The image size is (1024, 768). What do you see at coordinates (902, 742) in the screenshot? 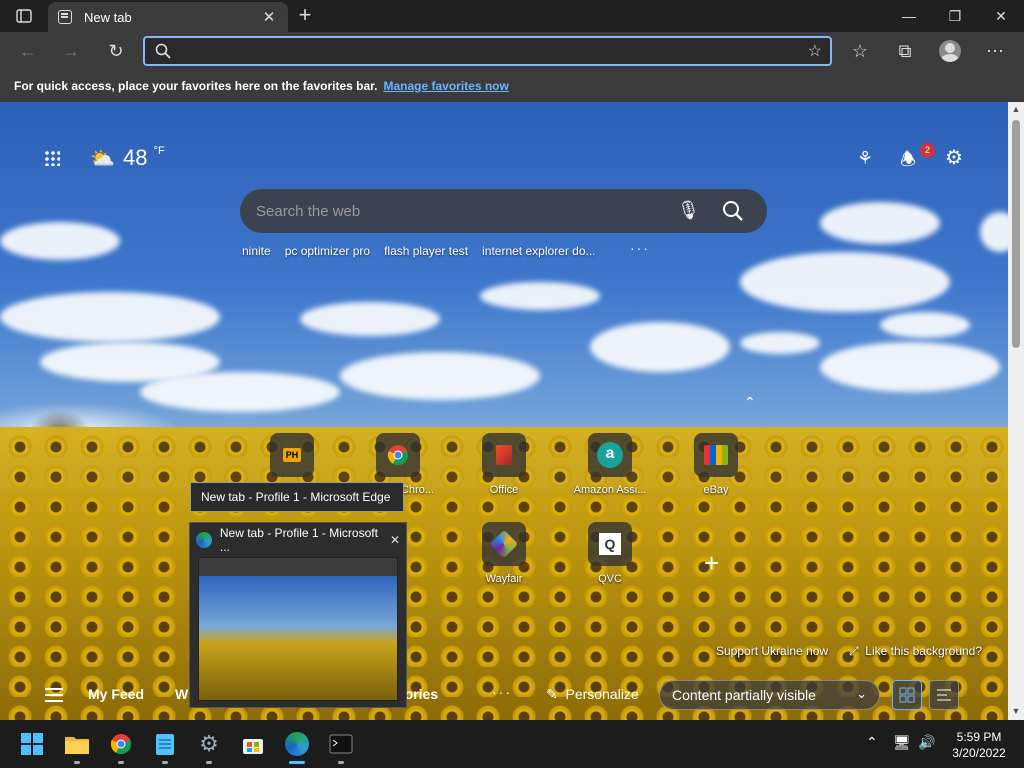
I see `network-icon: 🖥` at bounding box center [902, 742].